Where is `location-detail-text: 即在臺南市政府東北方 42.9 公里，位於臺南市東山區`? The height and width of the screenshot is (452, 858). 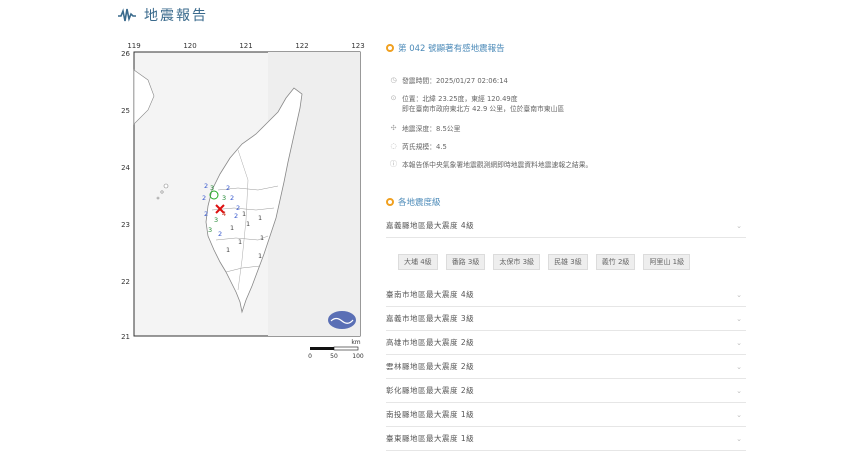 location-detail-text: 即在臺南市政府東北方 42.9 公里，位於臺南市東山區 is located at coordinates (483, 109).